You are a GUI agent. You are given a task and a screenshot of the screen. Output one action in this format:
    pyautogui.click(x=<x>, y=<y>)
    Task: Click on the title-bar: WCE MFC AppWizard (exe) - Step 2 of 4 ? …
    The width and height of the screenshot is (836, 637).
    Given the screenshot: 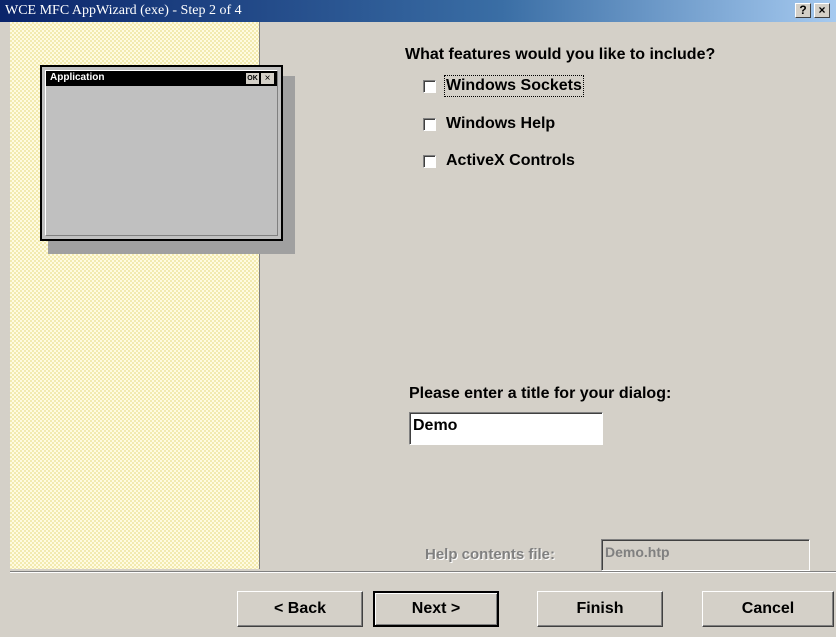 What is the action you would take?
    pyautogui.click(x=418, y=11)
    